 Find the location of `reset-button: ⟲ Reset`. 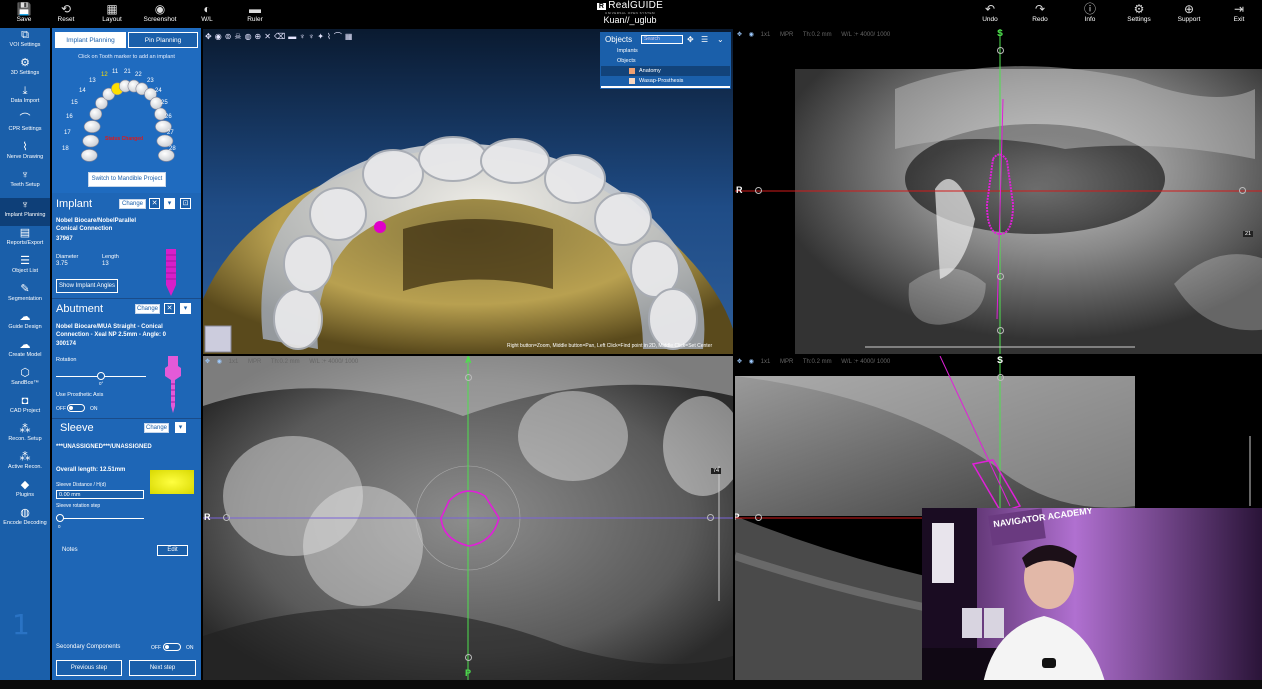

reset-button: ⟲ Reset is located at coordinates (66, 15).